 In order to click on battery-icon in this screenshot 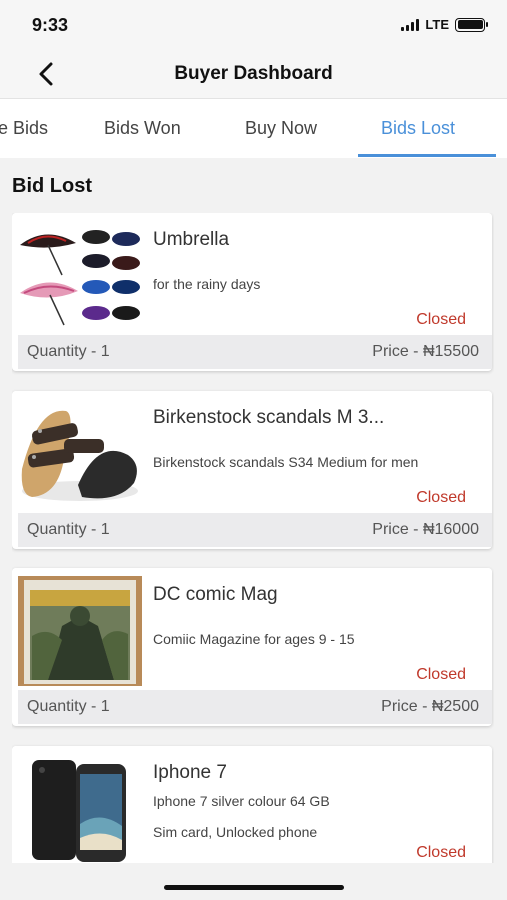, I will do `click(471, 24)`.